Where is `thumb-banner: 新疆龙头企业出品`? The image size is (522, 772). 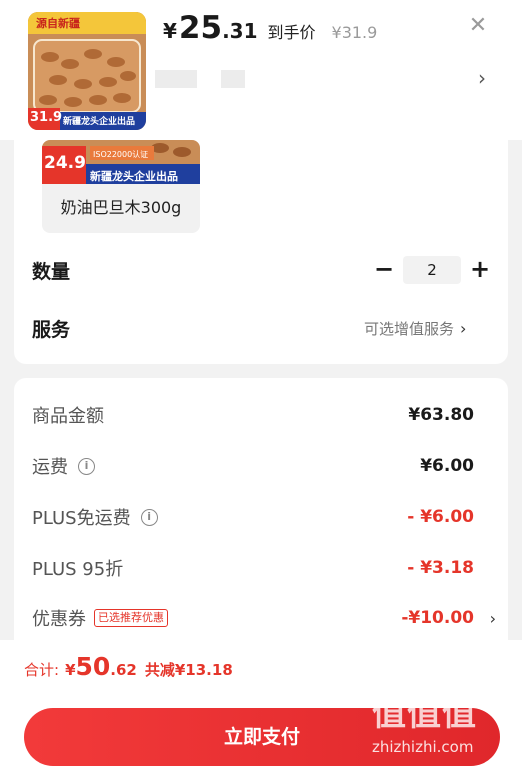 thumb-banner: 新疆龙头企业出品 is located at coordinates (99, 122).